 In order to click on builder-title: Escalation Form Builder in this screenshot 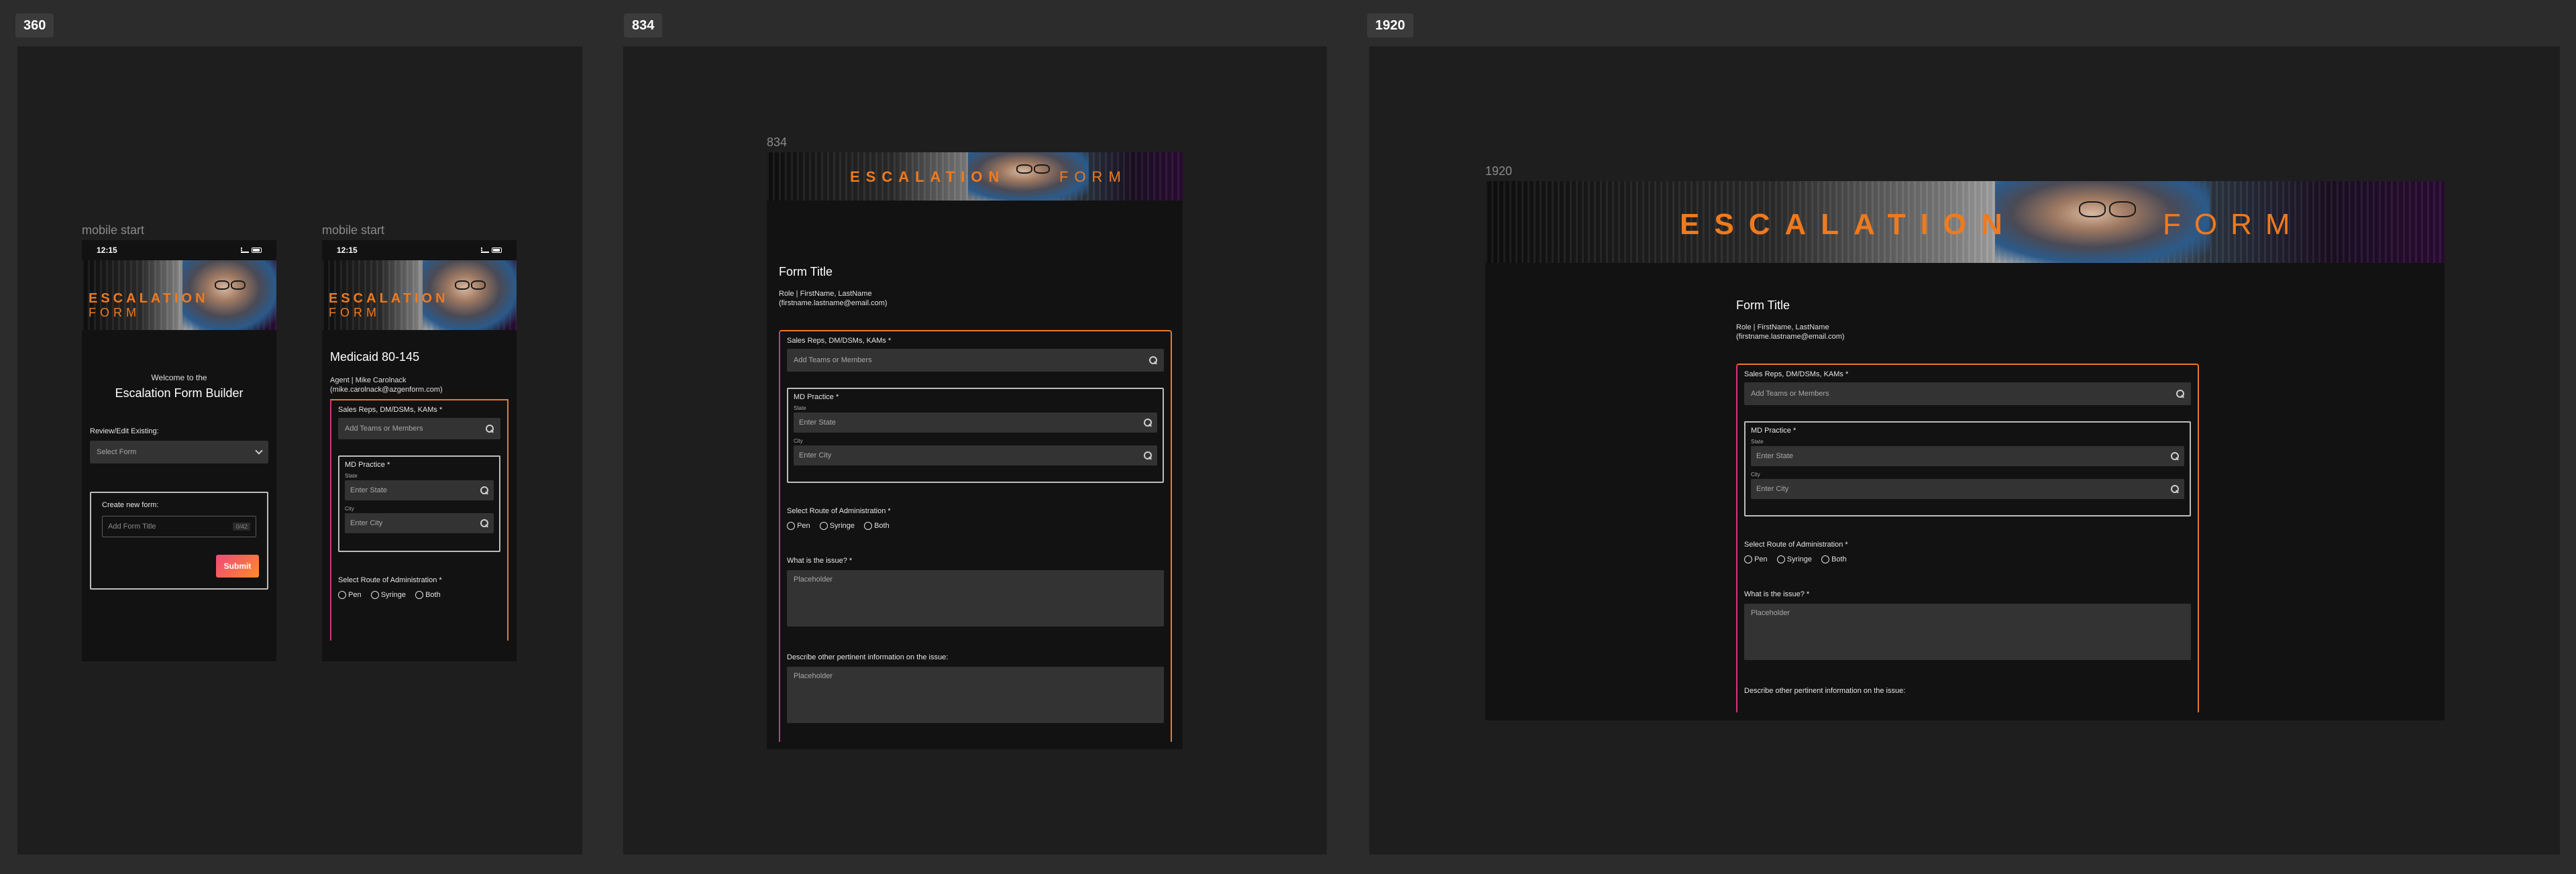, I will do `click(179, 393)`.